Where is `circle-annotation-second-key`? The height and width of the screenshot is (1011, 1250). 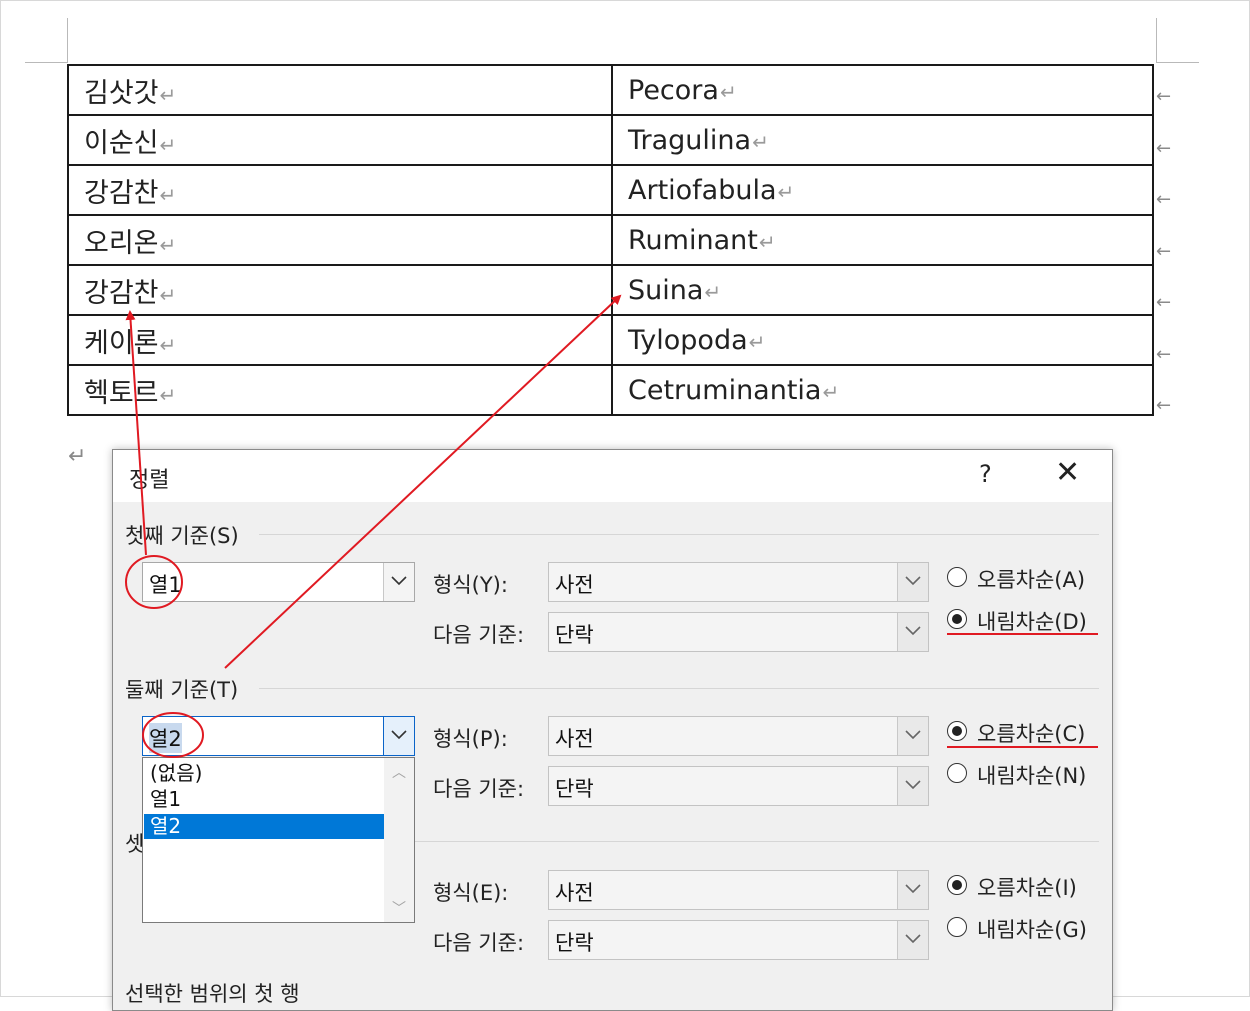 circle-annotation-second-key is located at coordinates (173, 735).